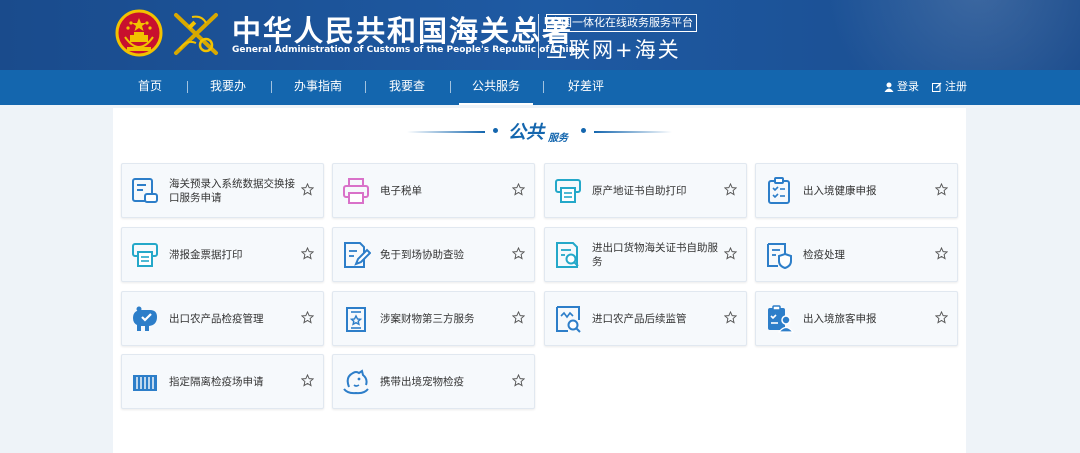 The height and width of the screenshot is (453, 1080). What do you see at coordinates (567, 255) in the screenshot?
I see `document-search-icon` at bounding box center [567, 255].